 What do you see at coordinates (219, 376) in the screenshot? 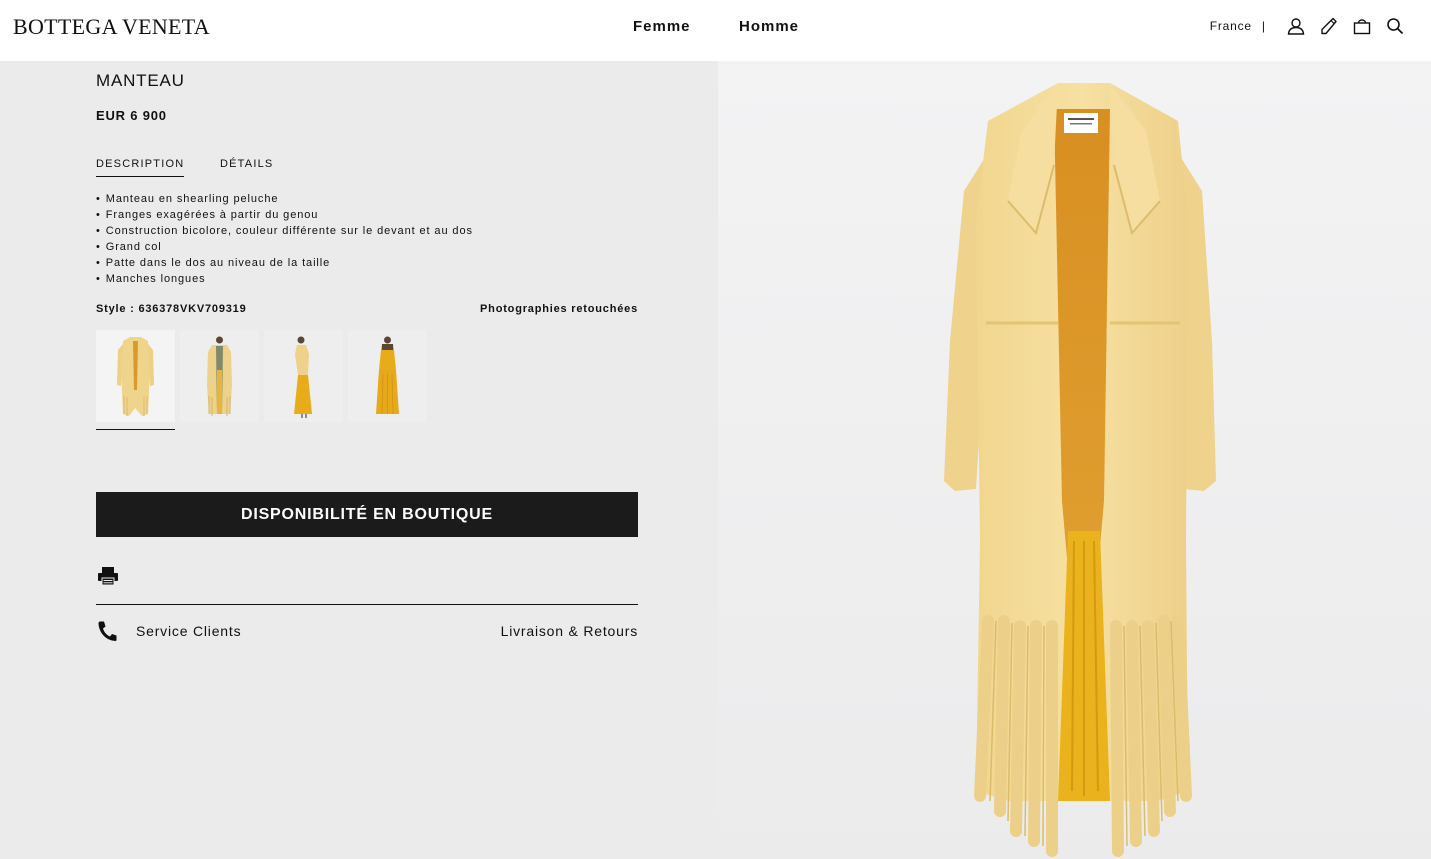
I see `thumbnail-model-front` at bounding box center [219, 376].